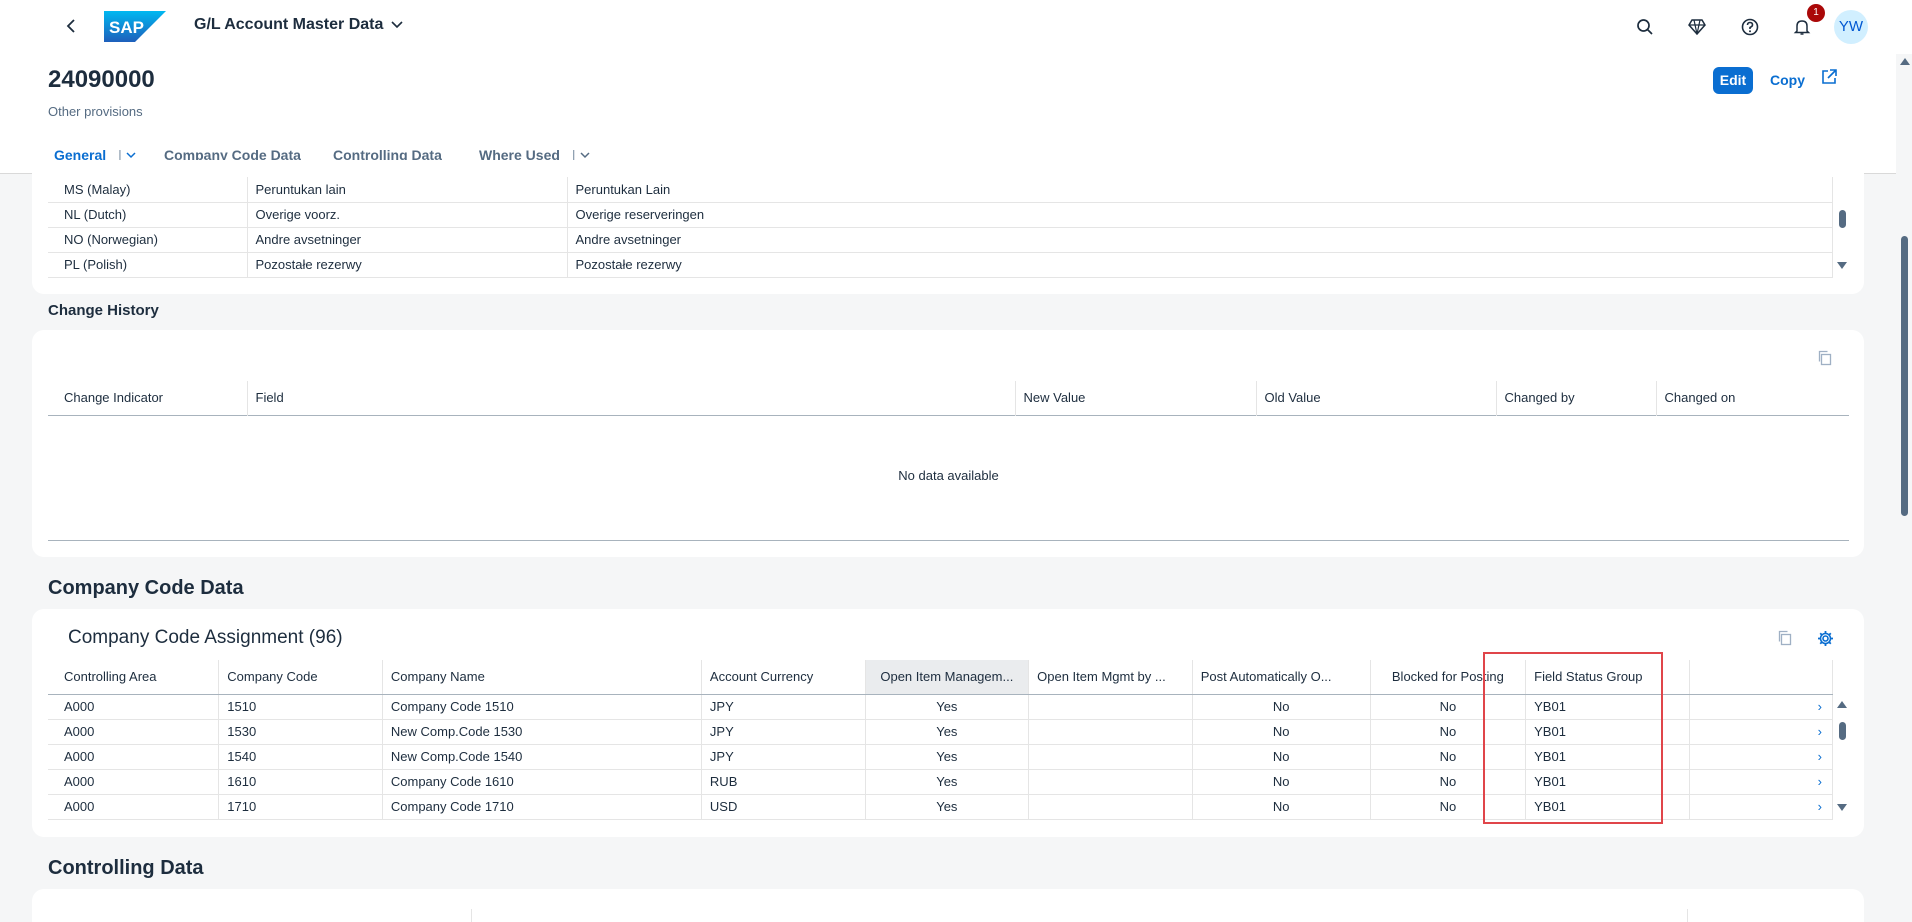 The width and height of the screenshot is (1912, 922). What do you see at coordinates (300, 757) in the screenshot?
I see `company-code-cell: 1540` at bounding box center [300, 757].